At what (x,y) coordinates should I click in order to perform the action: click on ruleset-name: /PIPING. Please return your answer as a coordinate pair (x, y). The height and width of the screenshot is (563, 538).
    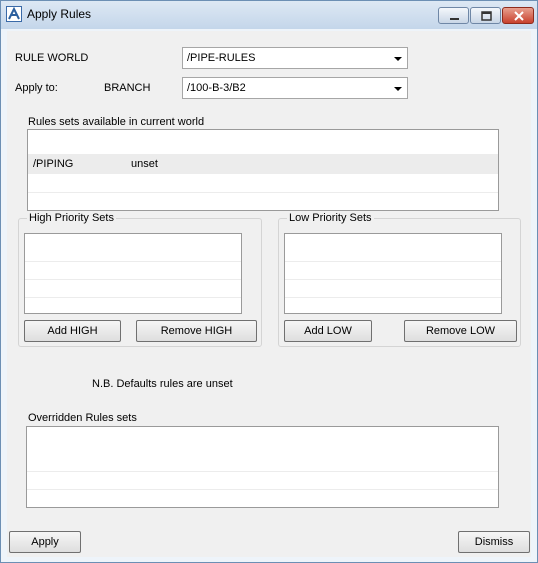
    Looking at the image, I should click on (53, 164).